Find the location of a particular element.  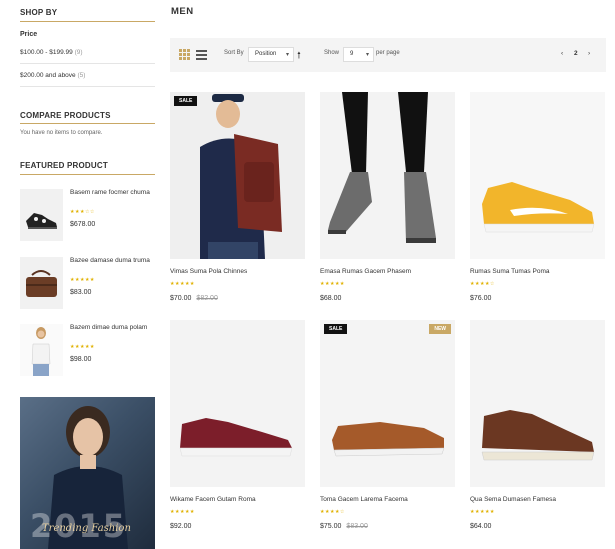

product-price: $76.00 is located at coordinates (480, 298).